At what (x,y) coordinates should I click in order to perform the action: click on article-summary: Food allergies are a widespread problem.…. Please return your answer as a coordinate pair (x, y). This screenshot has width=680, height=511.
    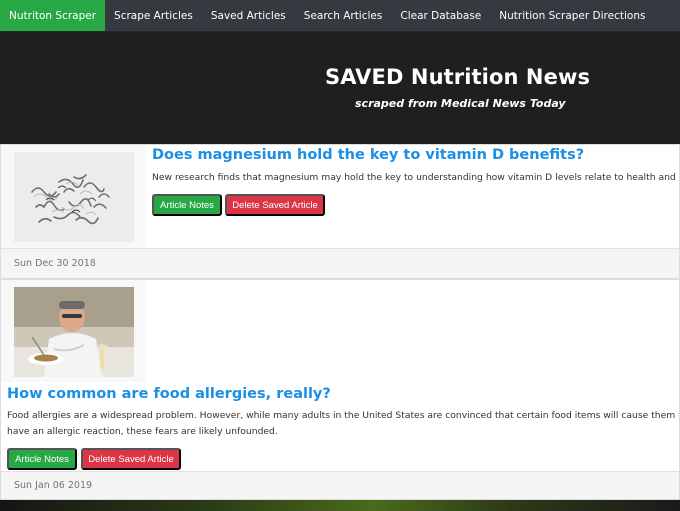
    Looking at the image, I should click on (343, 423).